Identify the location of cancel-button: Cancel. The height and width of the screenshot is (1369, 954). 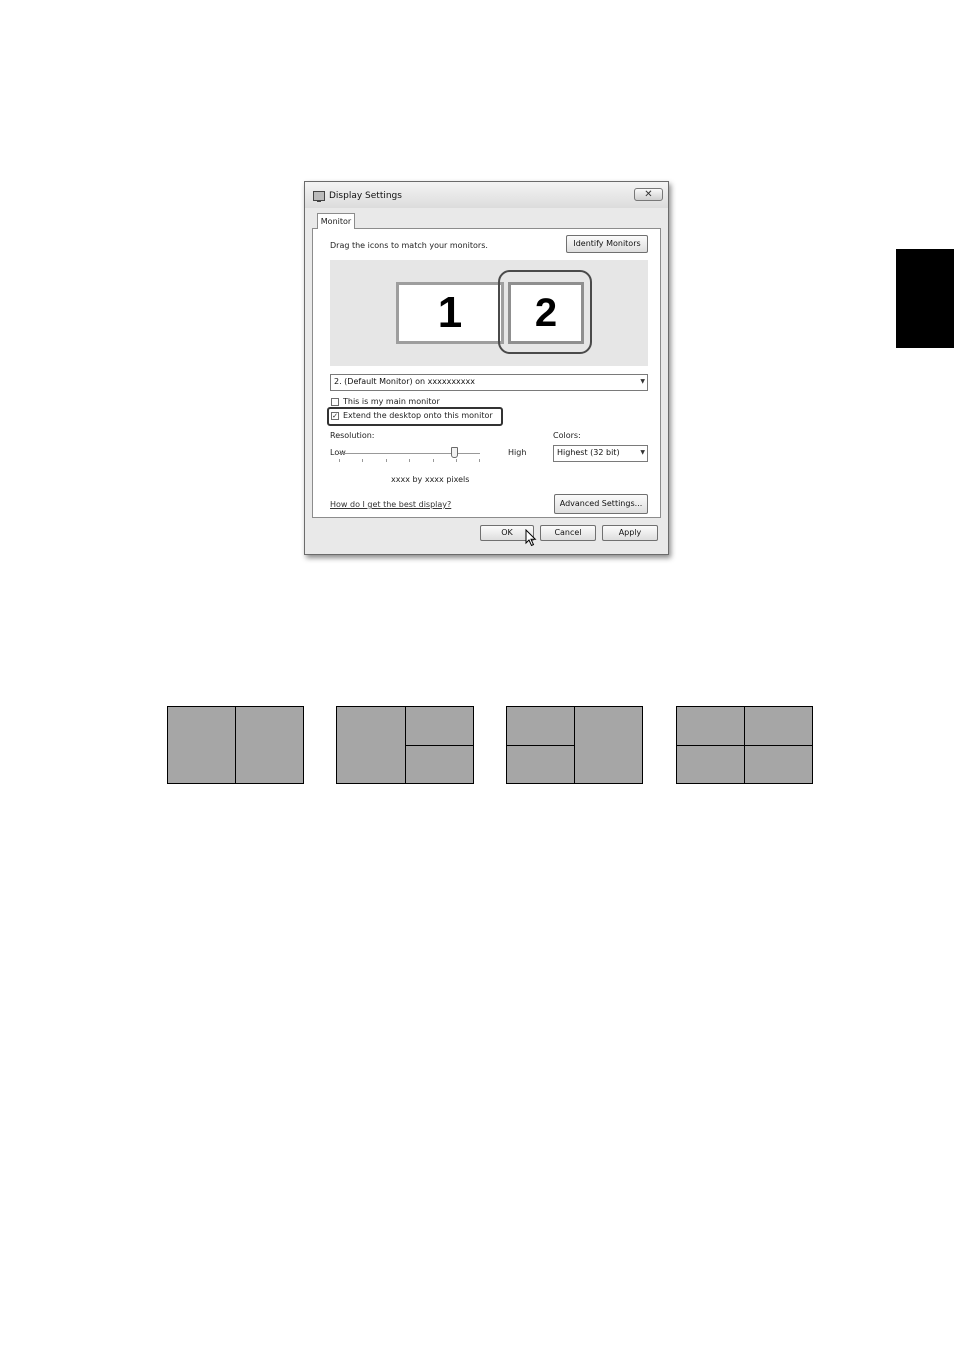
(568, 533).